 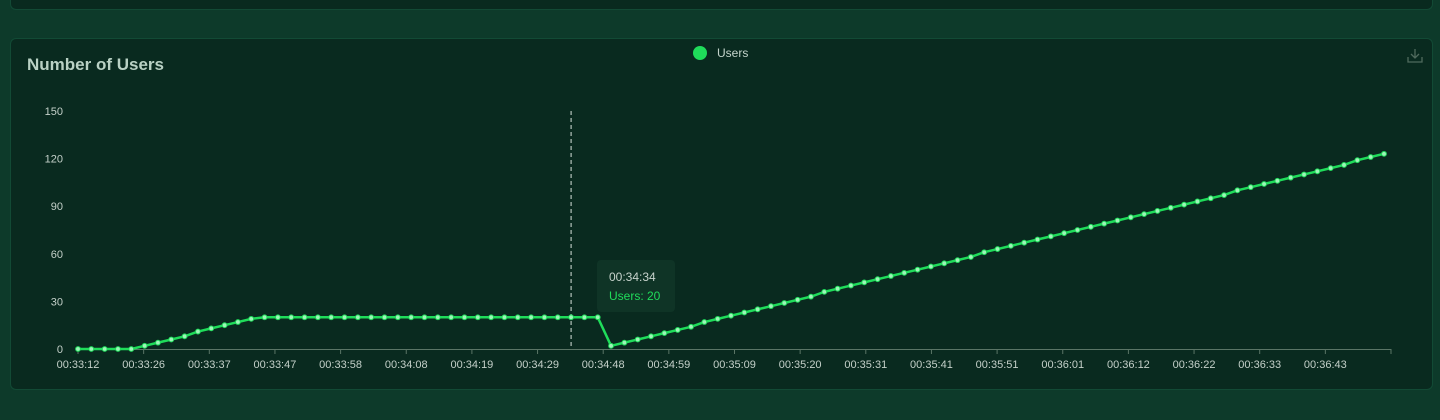 What do you see at coordinates (603, 365) in the screenshot?
I see `x-tick-label: 00:34:48` at bounding box center [603, 365].